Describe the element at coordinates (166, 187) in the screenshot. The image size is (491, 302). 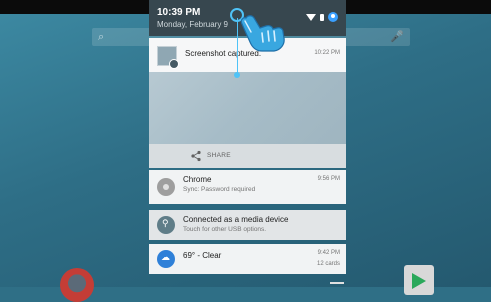
I see `chrome-icon` at that location.